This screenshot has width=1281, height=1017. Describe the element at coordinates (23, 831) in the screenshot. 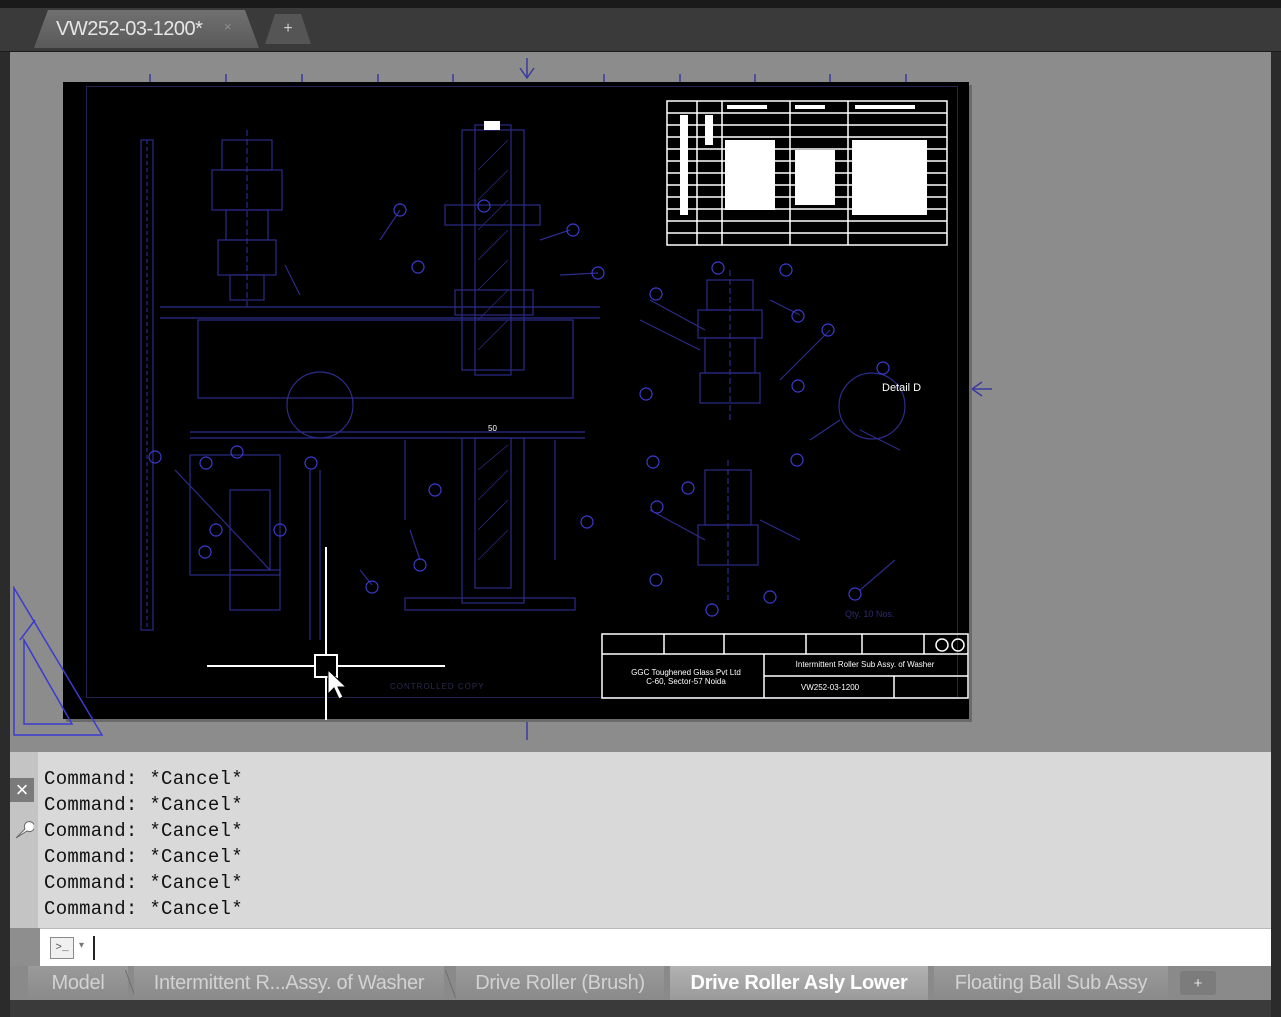

I see `customize-wrench-icon` at that location.